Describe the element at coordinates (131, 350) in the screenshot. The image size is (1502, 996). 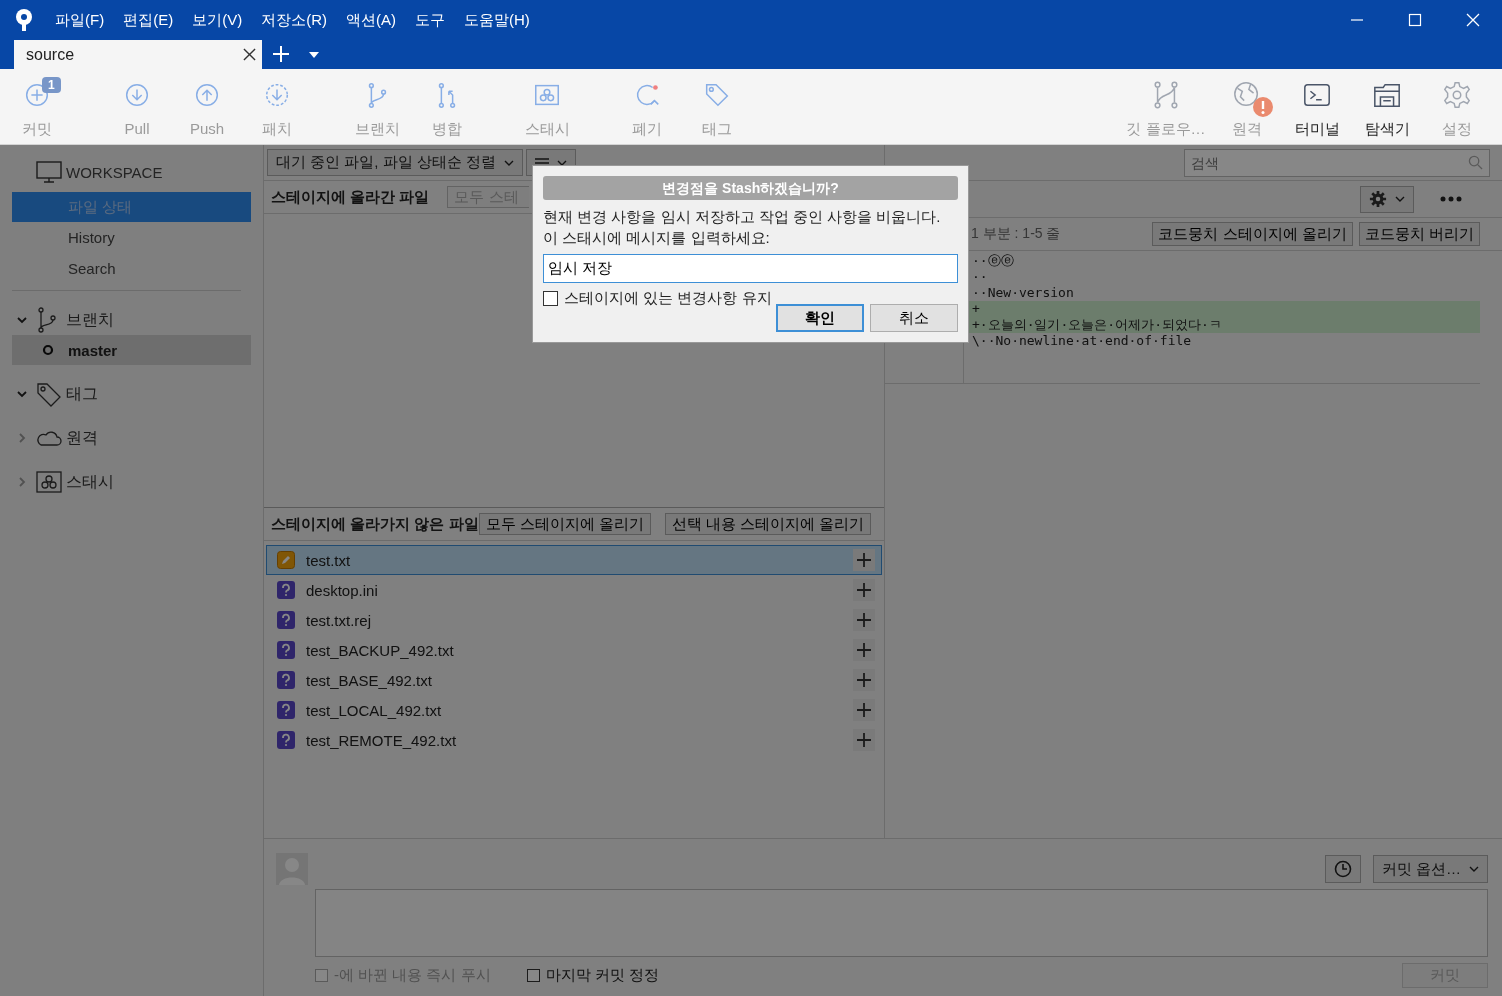
I see `branch-item: master` at that location.